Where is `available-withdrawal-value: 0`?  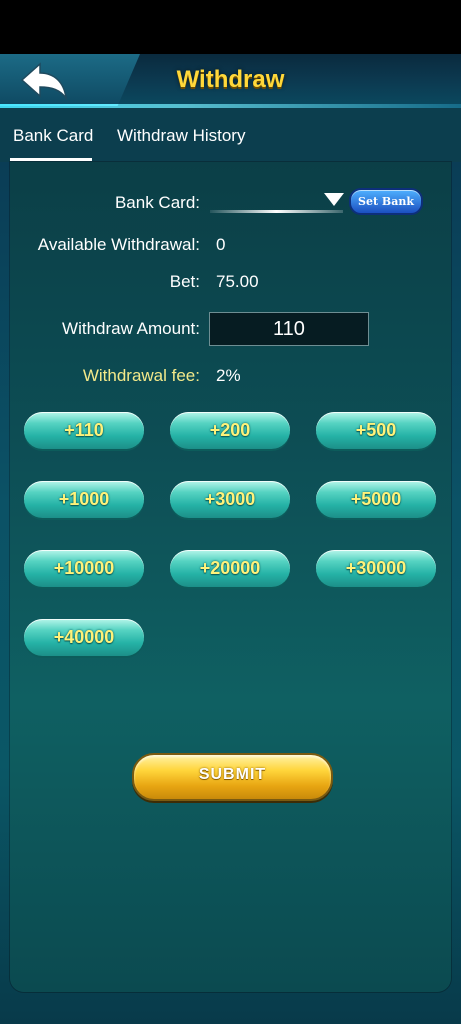 available-withdrawal-value: 0 is located at coordinates (221, 244).